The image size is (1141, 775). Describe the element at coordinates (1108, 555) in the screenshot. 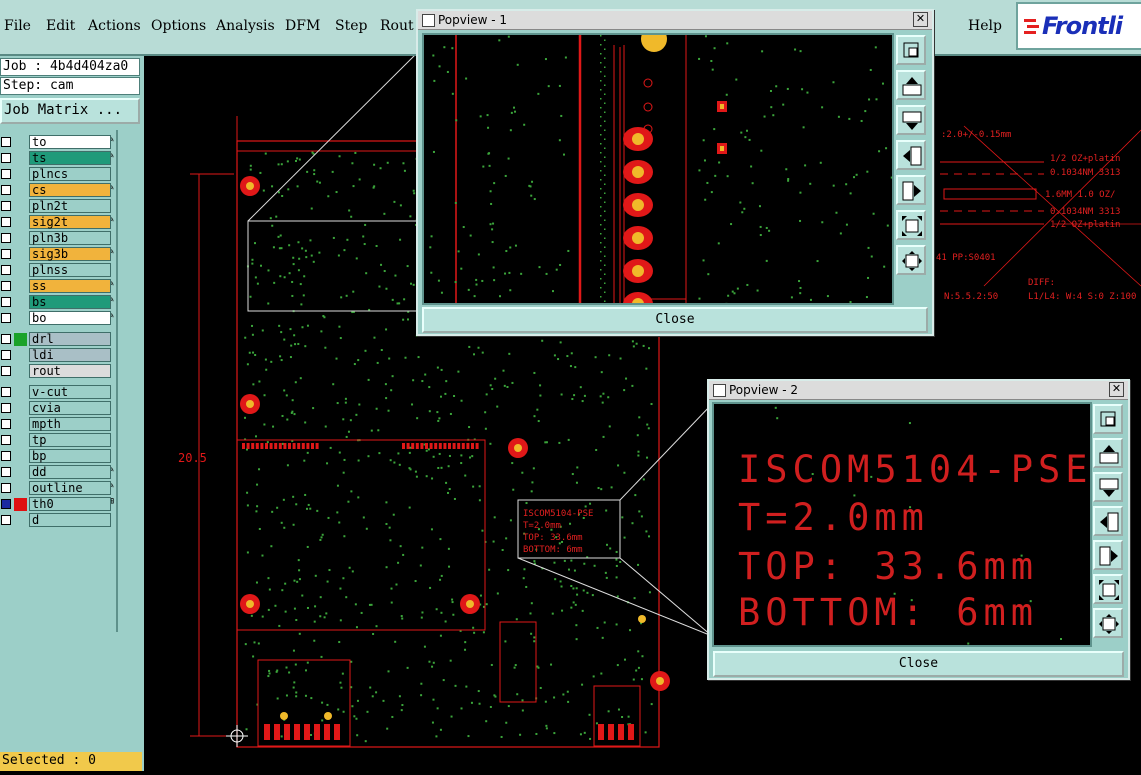

I see `popview-2-pan-right-button` at that location.